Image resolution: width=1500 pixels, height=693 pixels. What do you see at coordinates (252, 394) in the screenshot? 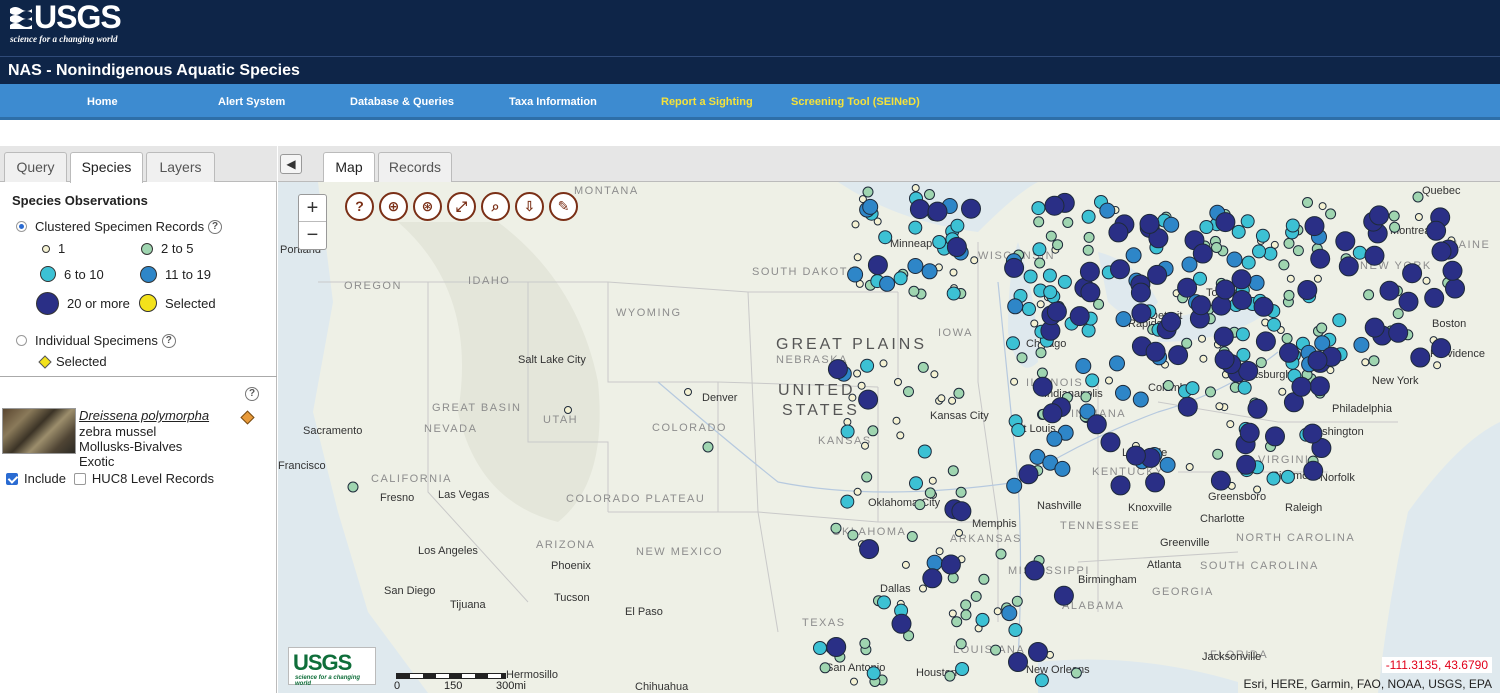
I see `help-icon: ?` at bounding box center [252, 394].